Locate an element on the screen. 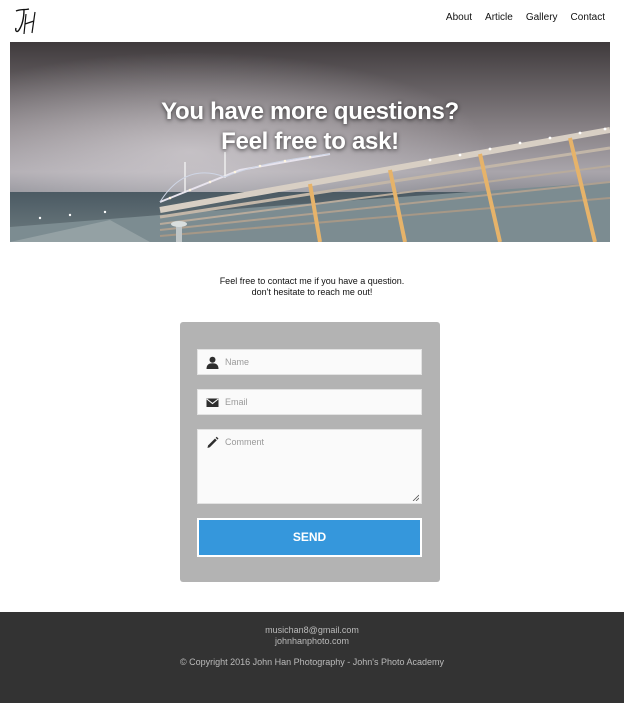 This screenshot has width=624, height=703. comment-placeholder: Comment is located at coordinates (245, 442).